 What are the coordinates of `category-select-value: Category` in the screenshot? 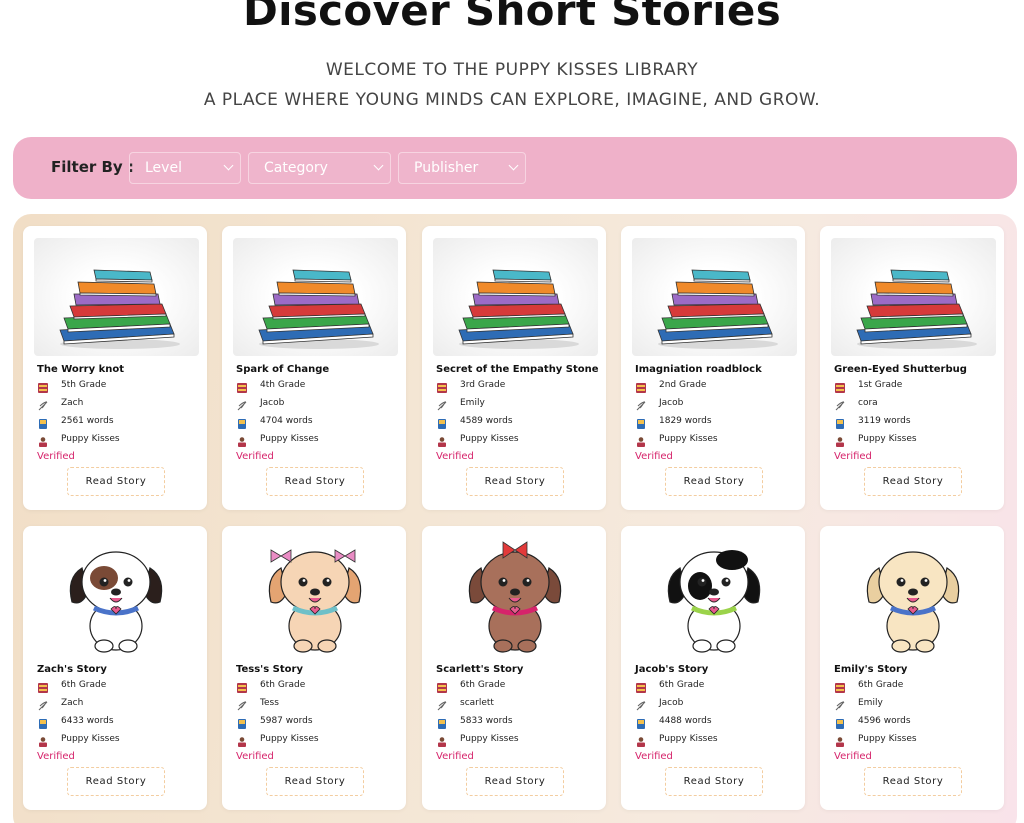 It's located at (296, 168).